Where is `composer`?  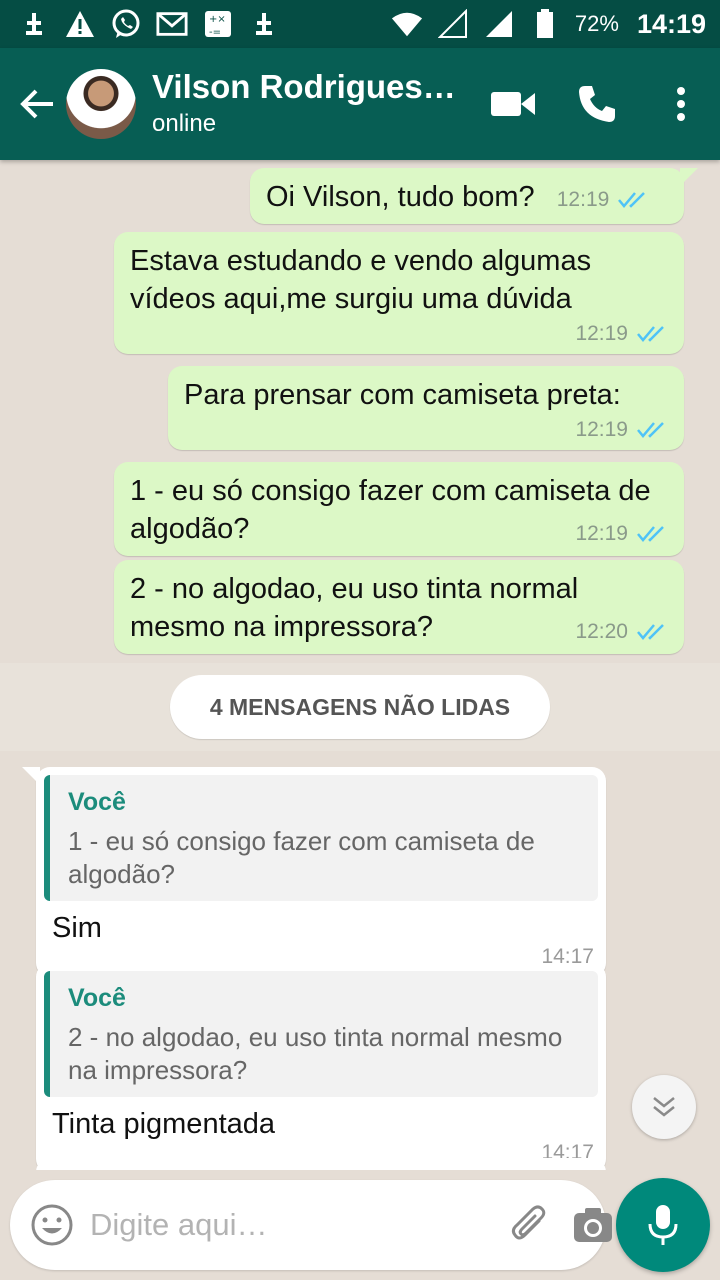
composer is located at coordinates (311, 1225).